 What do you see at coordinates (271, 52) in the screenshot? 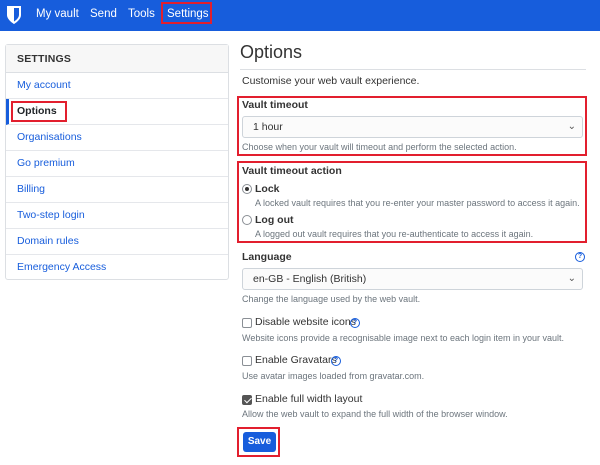
I see `page-title: Options` at bounding box center [271, 52].